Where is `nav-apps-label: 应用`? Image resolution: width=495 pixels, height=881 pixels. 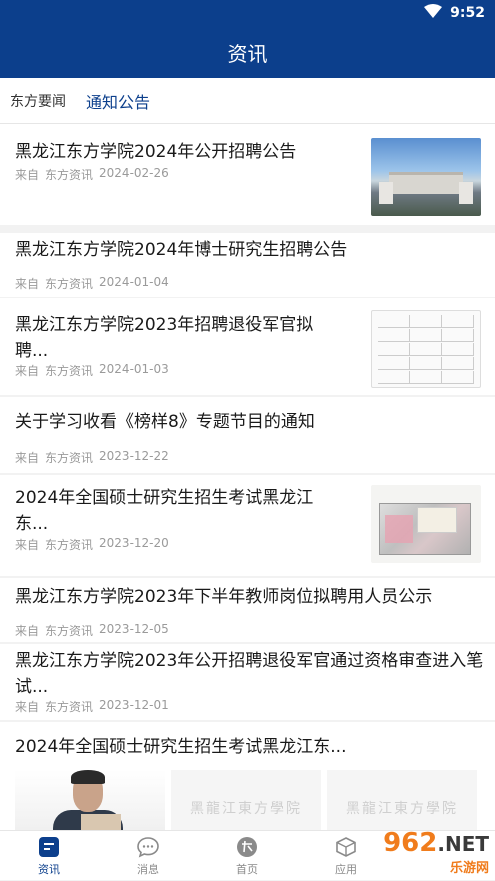 nav-apps-label: 应用 is located at coordinates (346, 869).